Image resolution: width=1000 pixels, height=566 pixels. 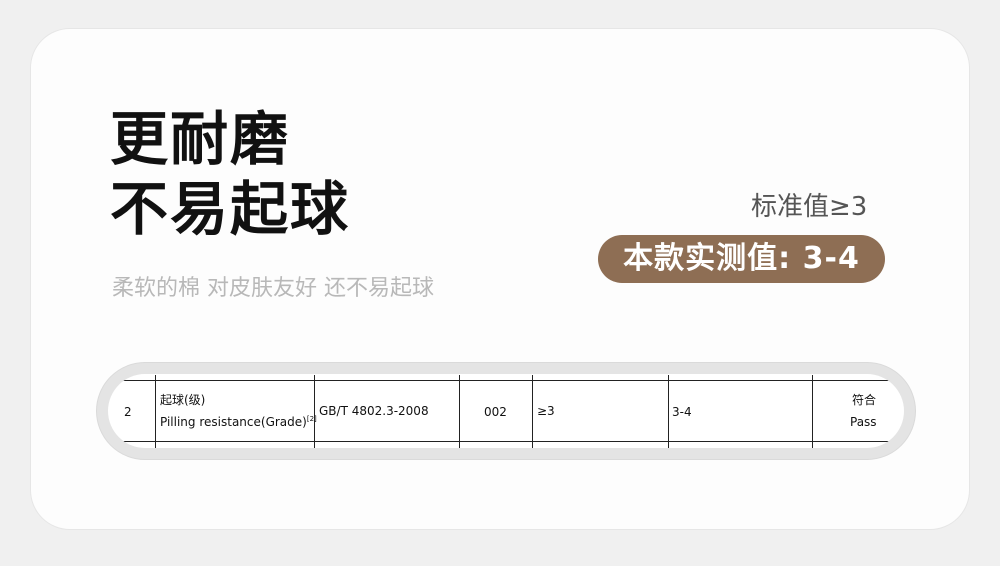 I want to click on headline-line-2: 不易起球, so click(x=230, y=209).